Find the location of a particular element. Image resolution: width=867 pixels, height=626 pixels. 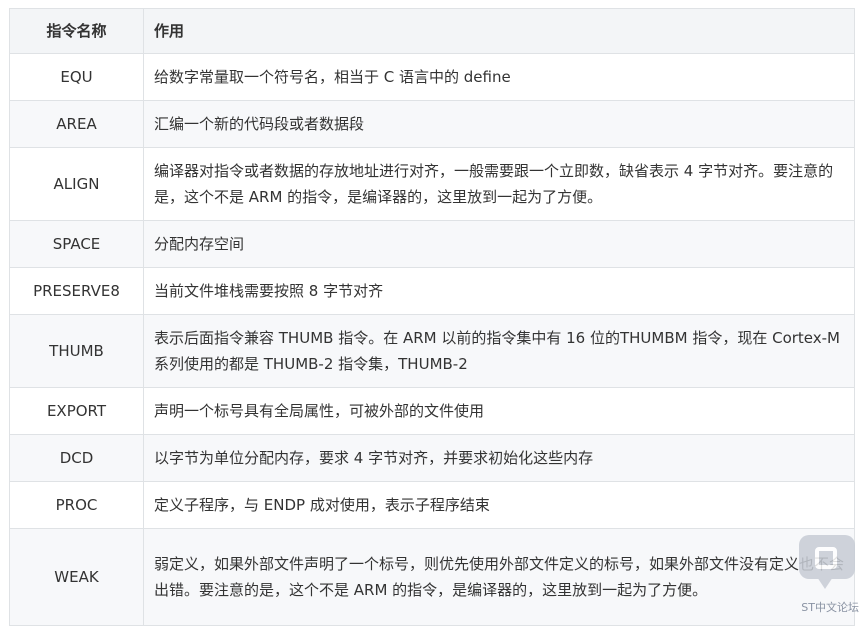

table-header-row: 指令名称 作用 is located at coordinates (432, 31).